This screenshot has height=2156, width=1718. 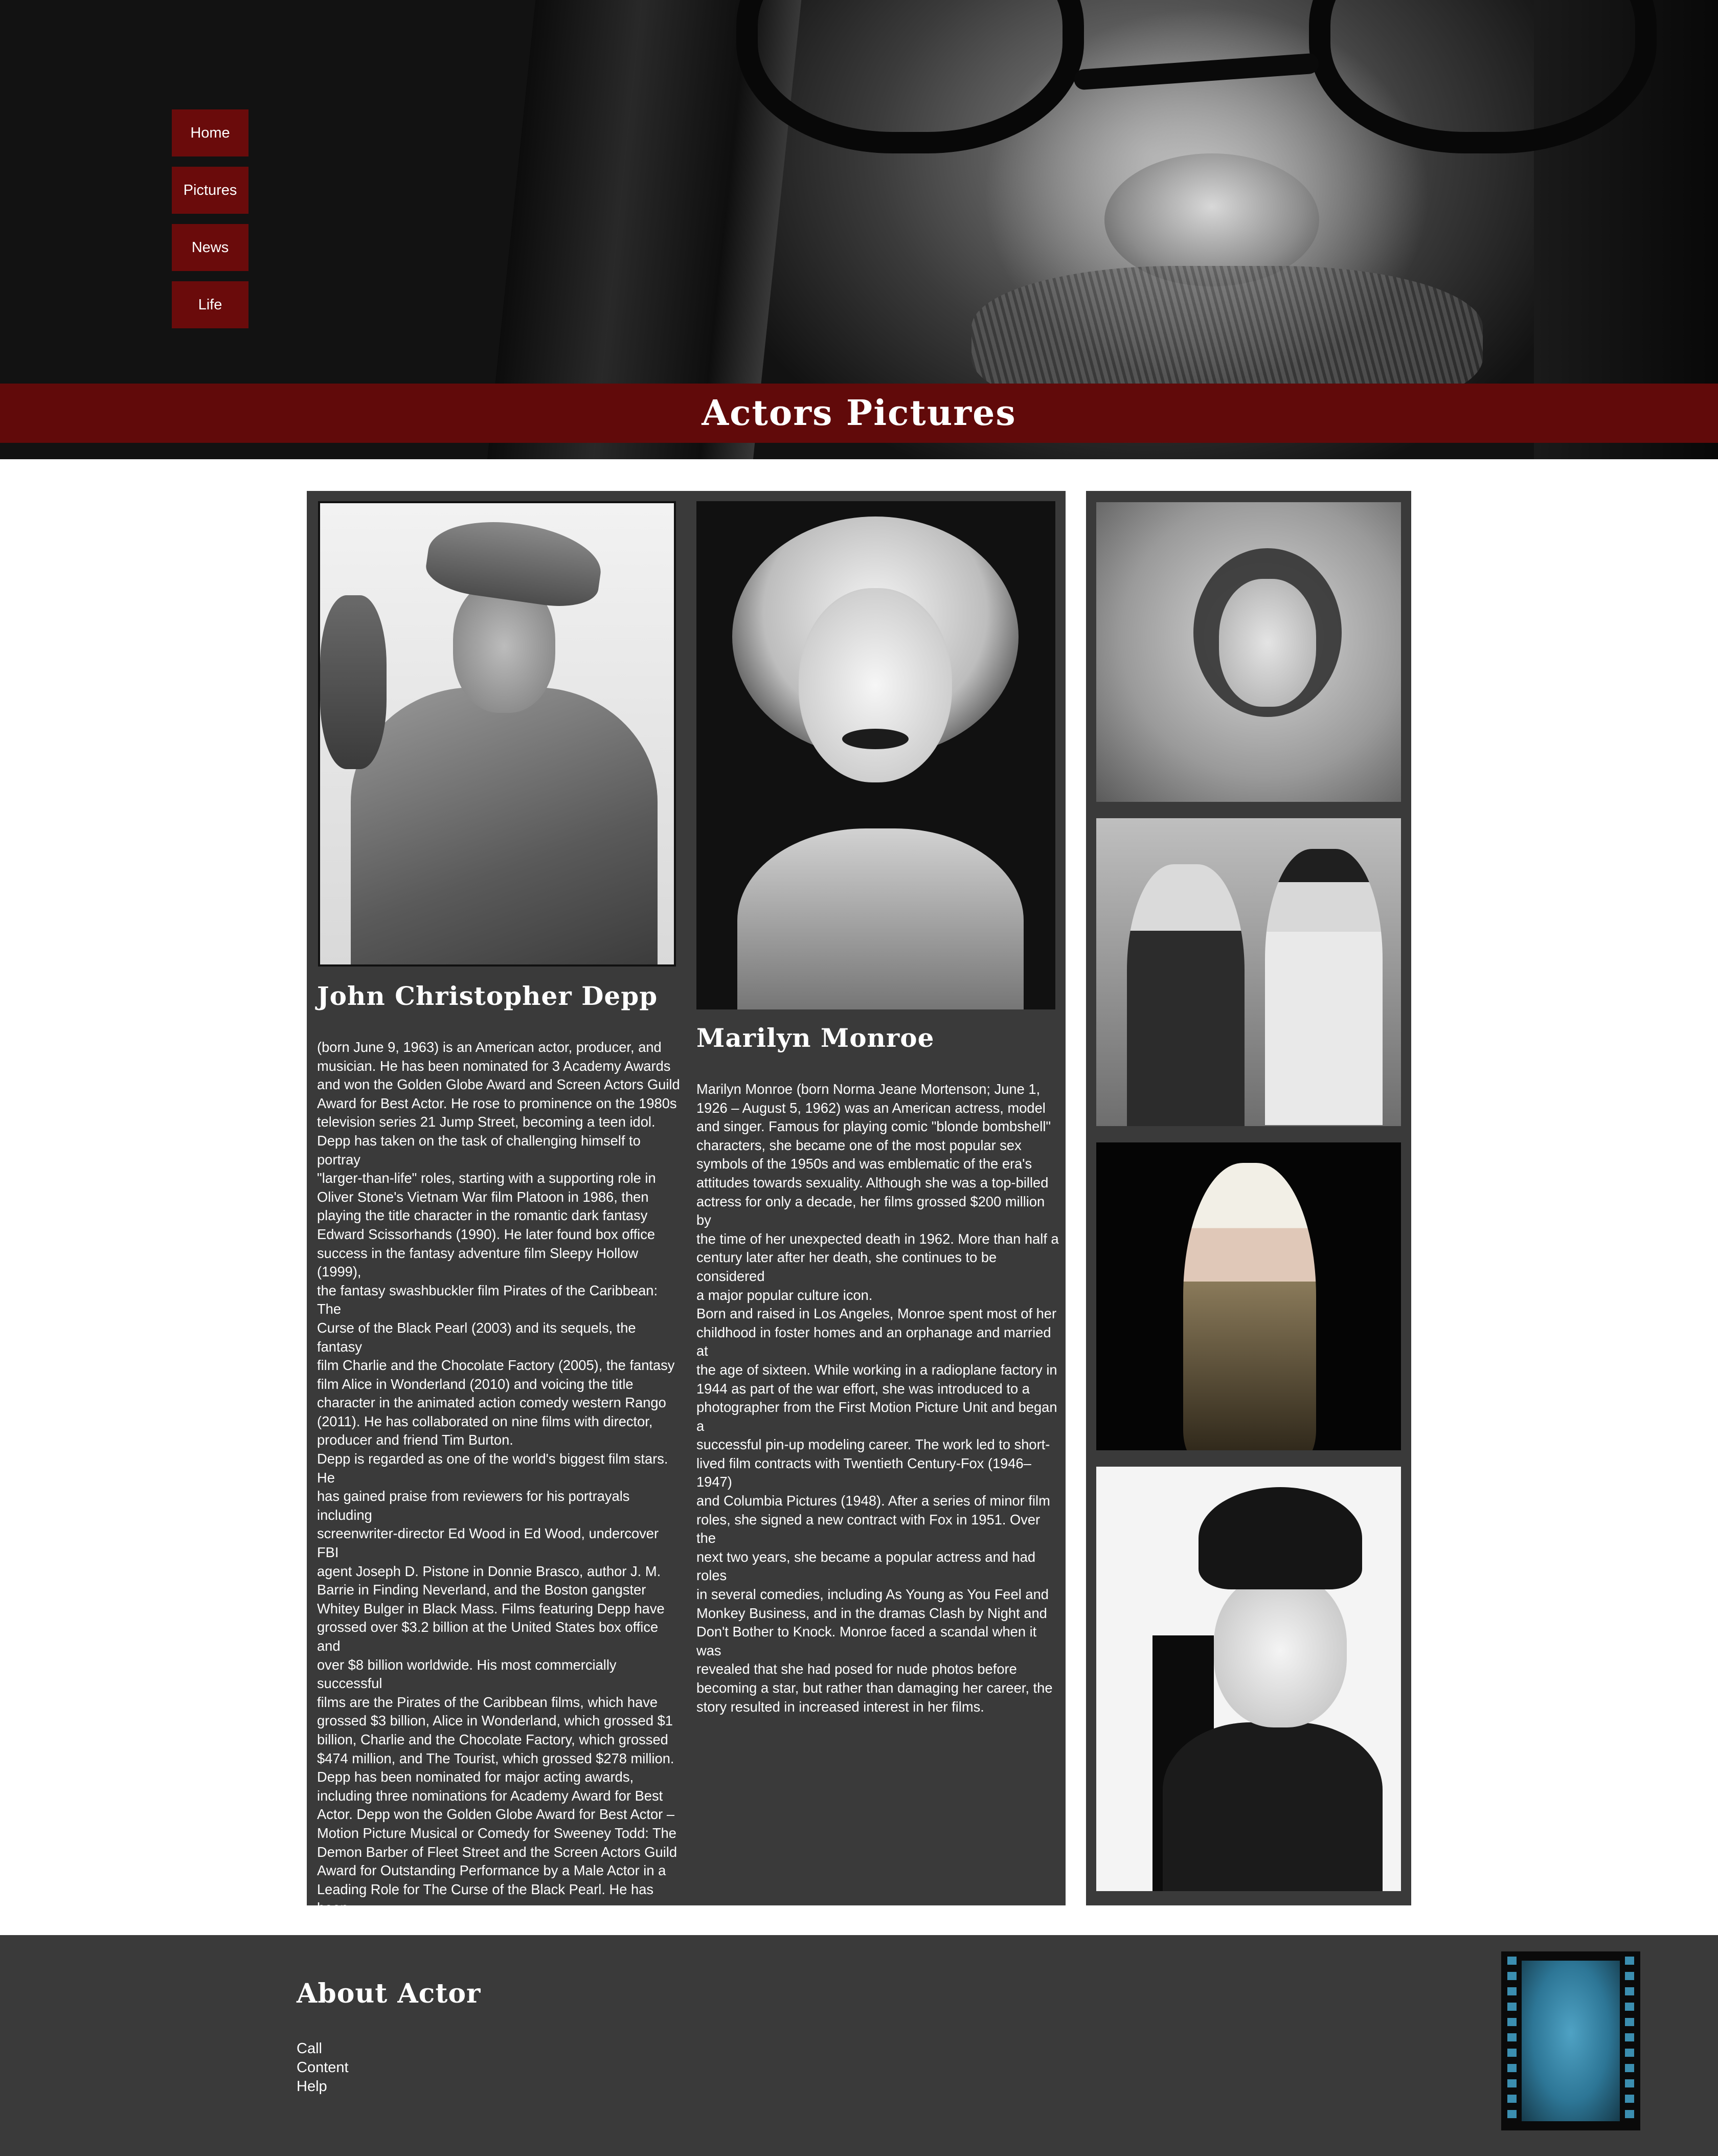 I want to click on gallery-photo-3-figure, so click(x=1249, y=1306).